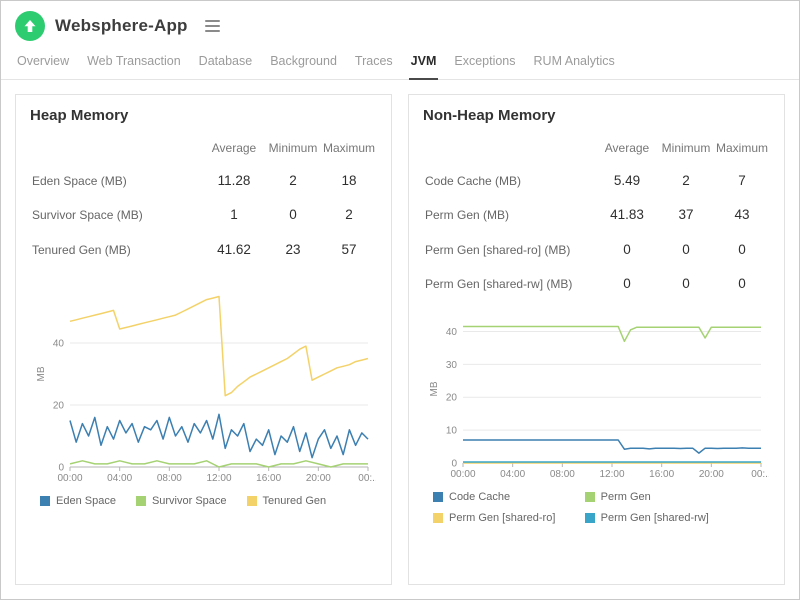 Image resolution: width=800 pixels, height=600 pixels. Describe the element at coordinates (452, 431) in the screenshot. I see `svg-text: 10` at that location.